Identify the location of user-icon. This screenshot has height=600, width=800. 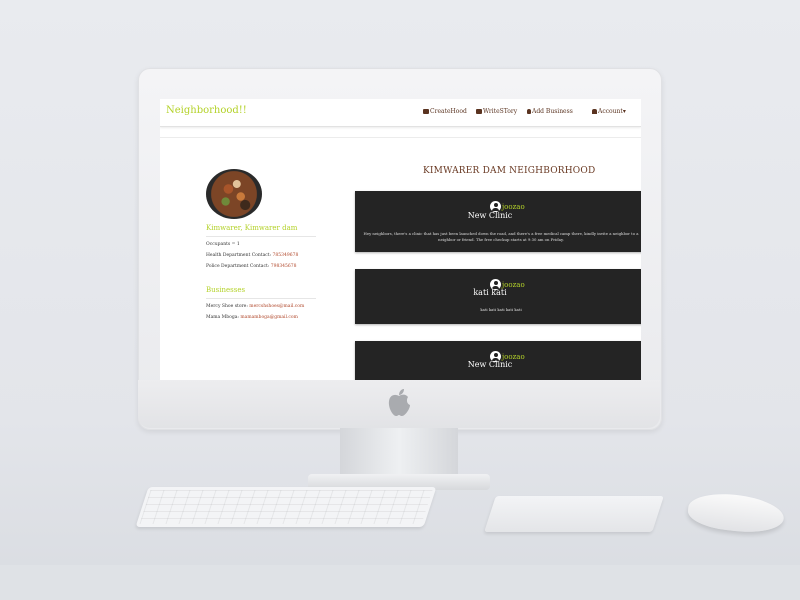
(594, 111).